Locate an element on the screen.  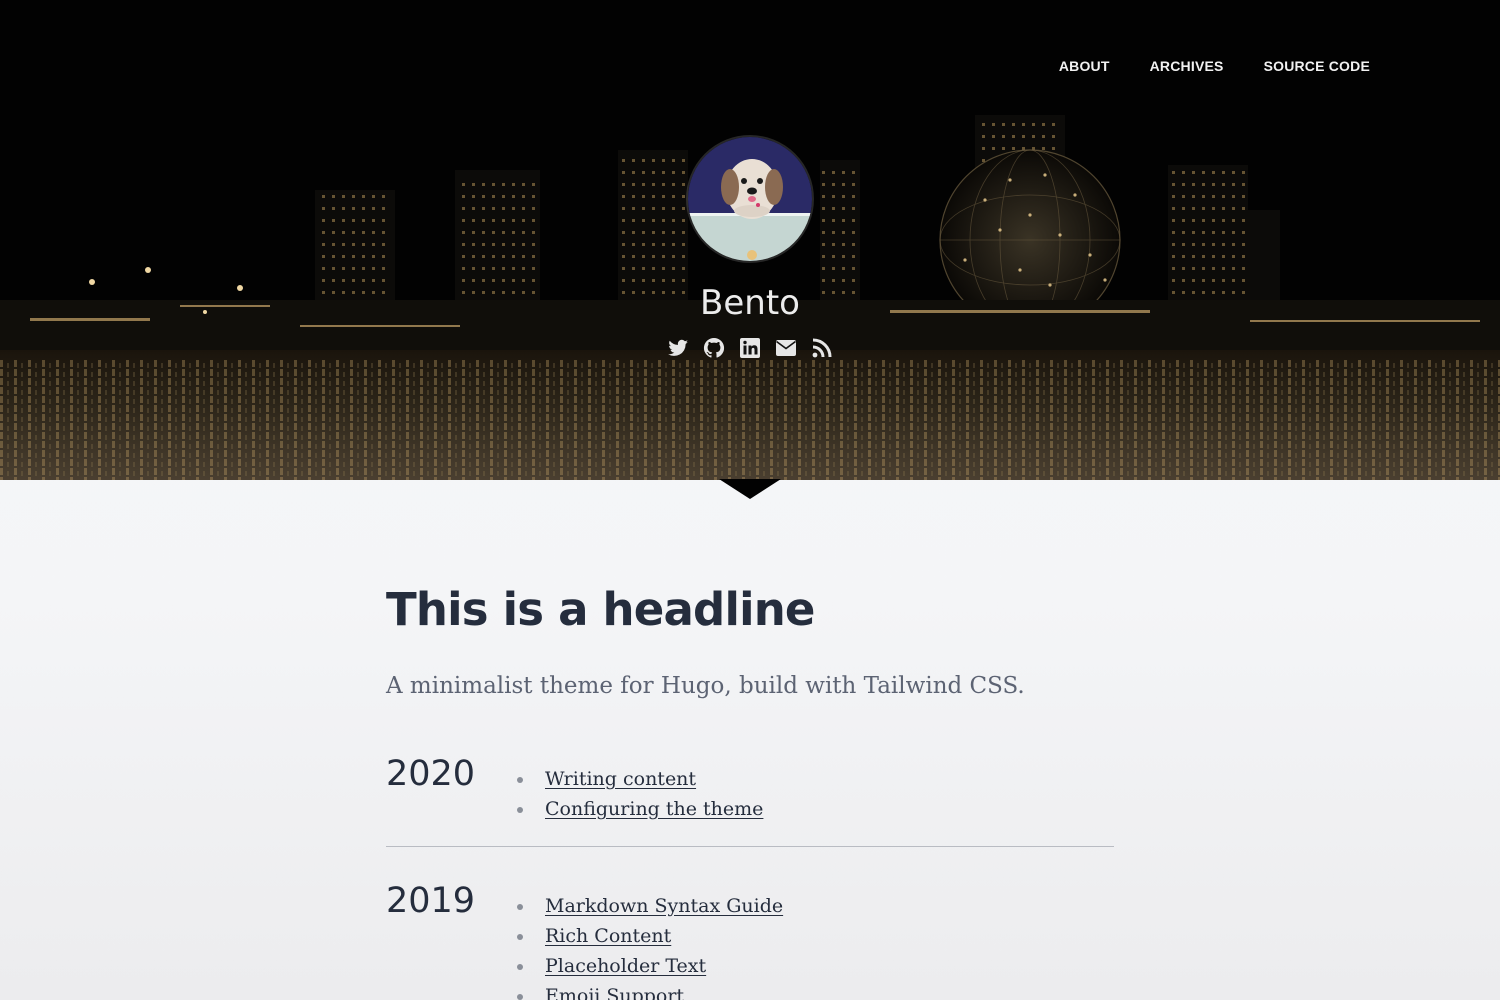
post-link: Emoji Support is located at coordinates (614, 992).